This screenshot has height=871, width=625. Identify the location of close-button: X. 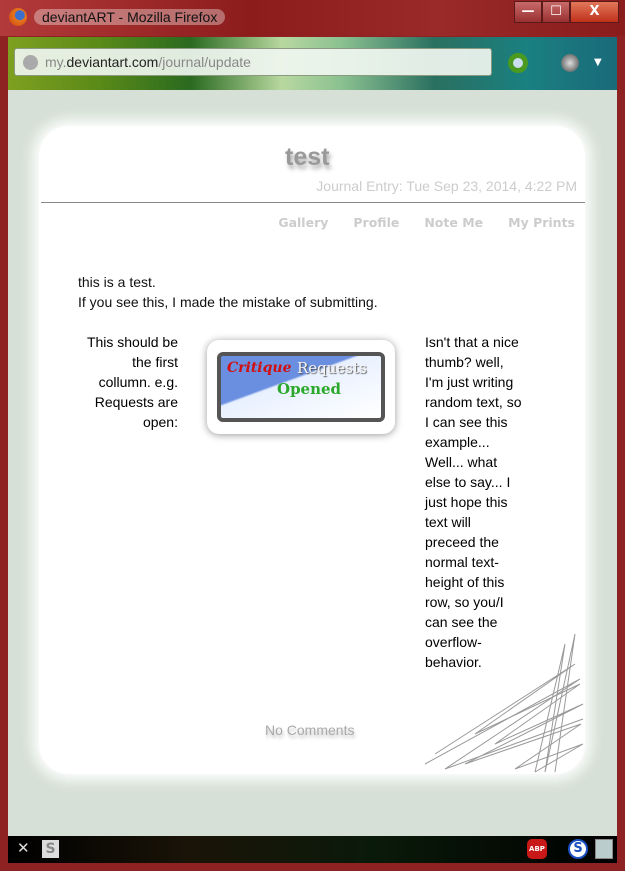
(594, 12).